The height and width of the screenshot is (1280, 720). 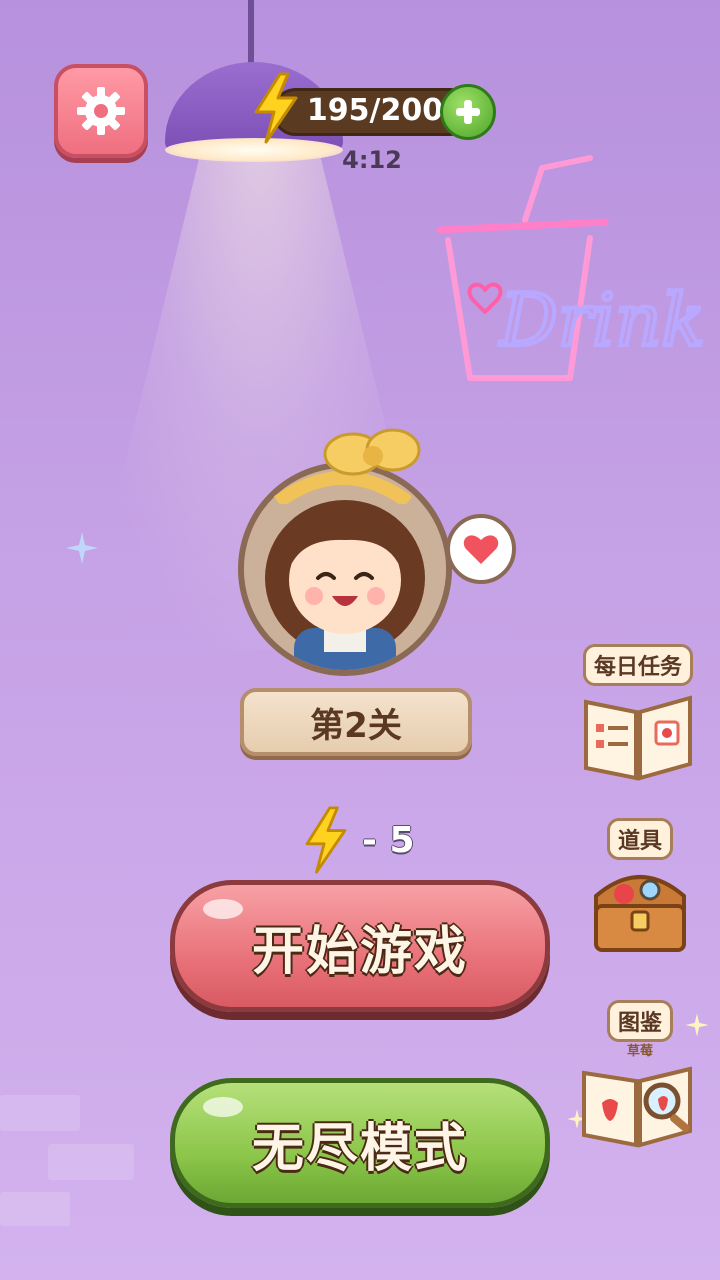 What do you see at coordinates (601, 320) in the screenshot?
I see `neon-sign-text: Drink` at bounding box center [601, 320].